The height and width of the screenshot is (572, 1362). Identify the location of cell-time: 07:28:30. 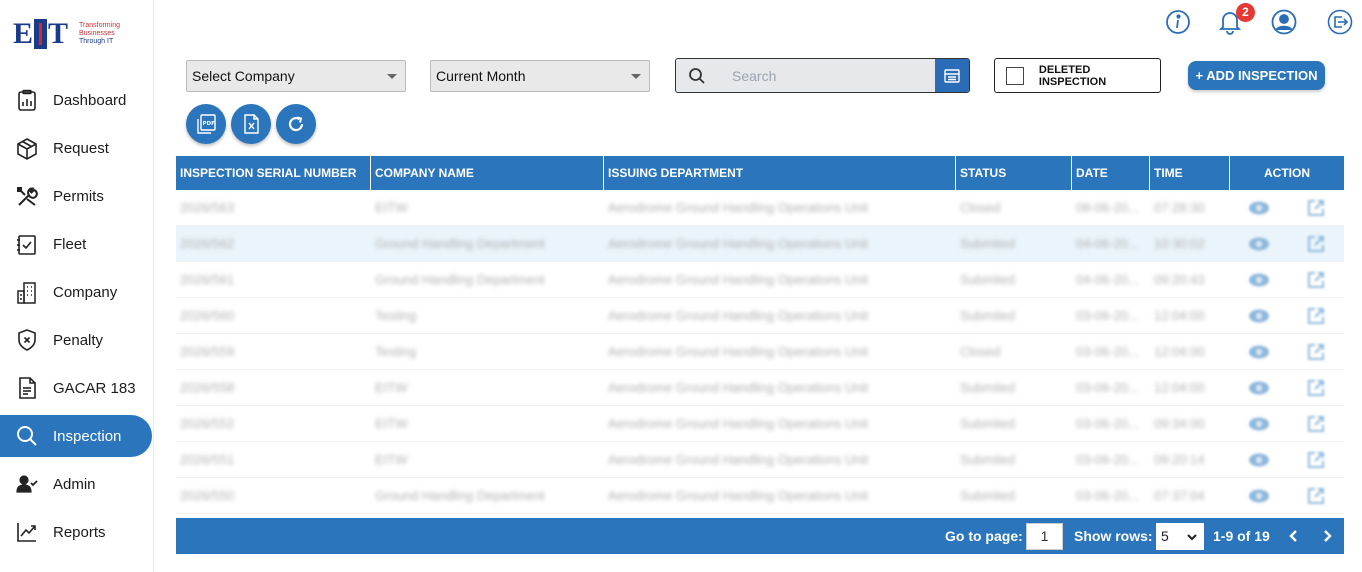
(1179, 207).